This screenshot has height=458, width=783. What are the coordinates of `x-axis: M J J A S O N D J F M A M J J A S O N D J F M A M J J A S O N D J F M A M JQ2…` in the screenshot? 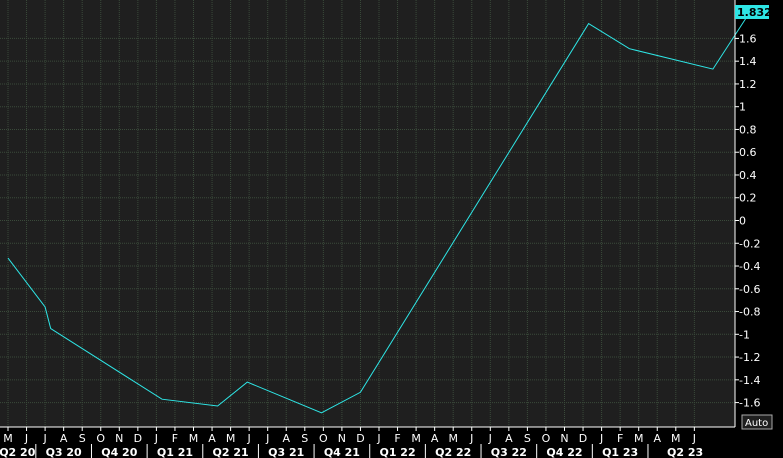 It's located at (367, 442).